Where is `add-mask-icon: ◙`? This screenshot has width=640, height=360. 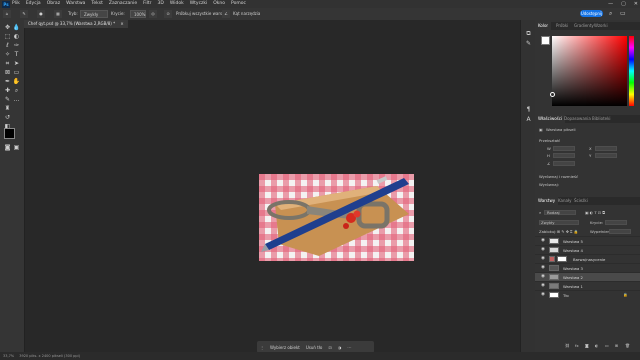
add-mask-icon: ◙ is located at coordinates (587, 345).